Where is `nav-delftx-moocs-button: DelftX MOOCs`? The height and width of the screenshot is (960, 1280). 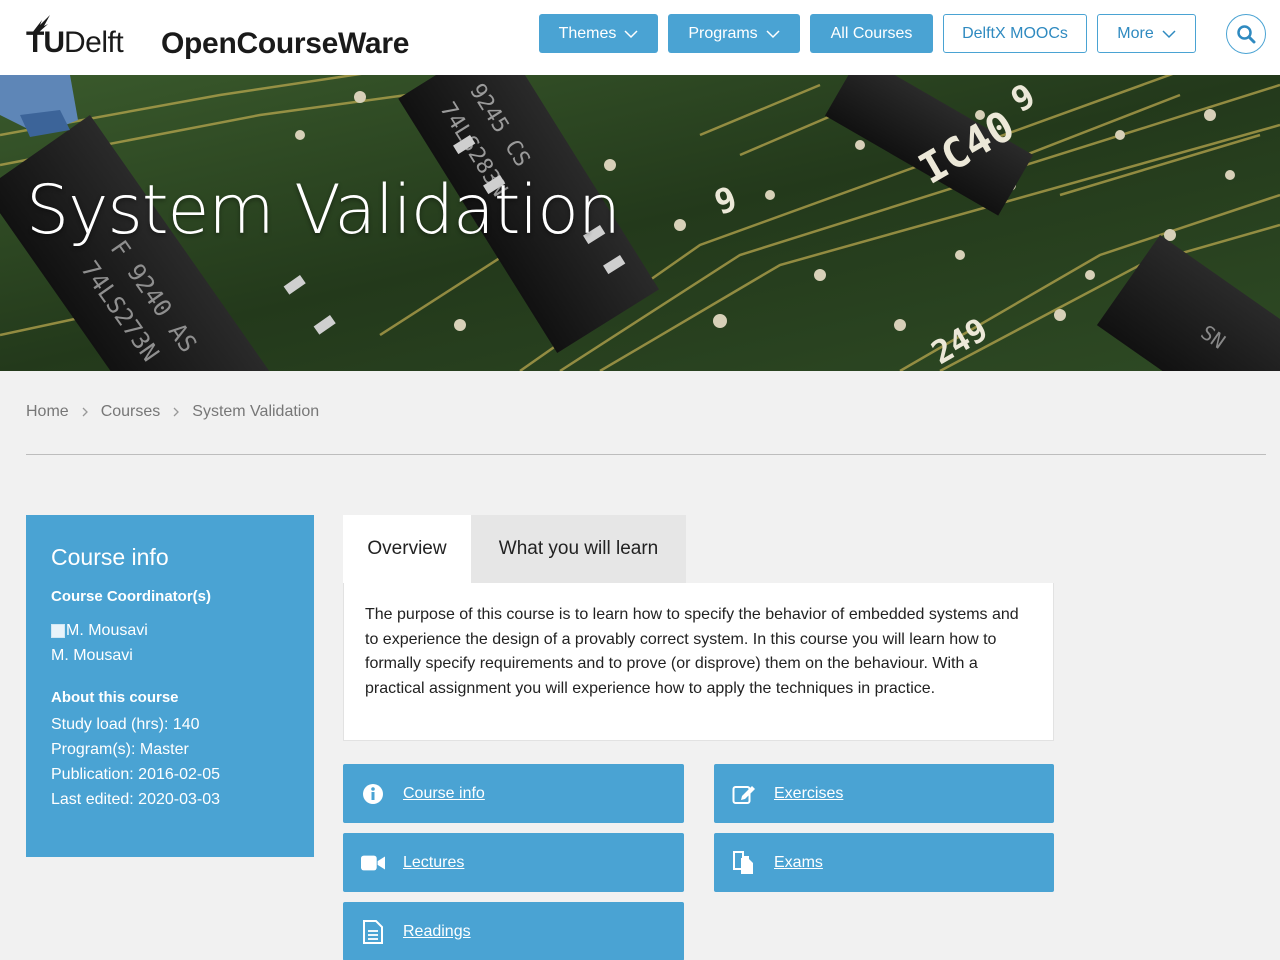
nav-delftx-moocs-button: DelftX MOOCs is located at coordinates (1015, 33).